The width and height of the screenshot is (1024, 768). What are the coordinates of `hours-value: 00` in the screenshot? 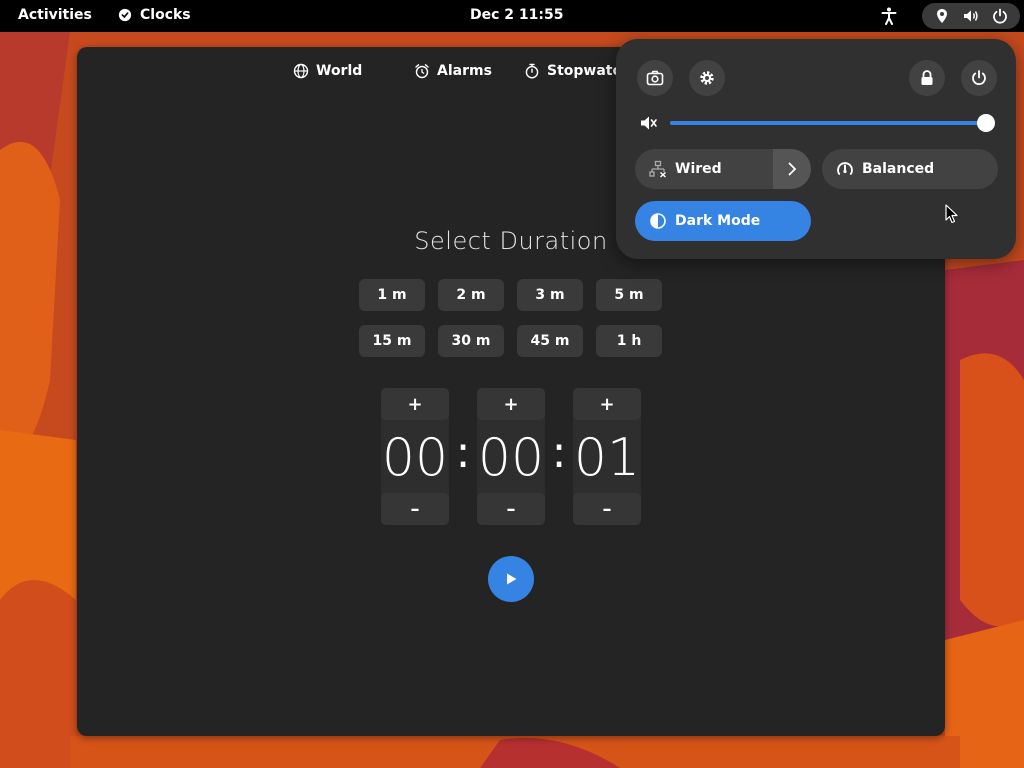 It's located at (415, 458).